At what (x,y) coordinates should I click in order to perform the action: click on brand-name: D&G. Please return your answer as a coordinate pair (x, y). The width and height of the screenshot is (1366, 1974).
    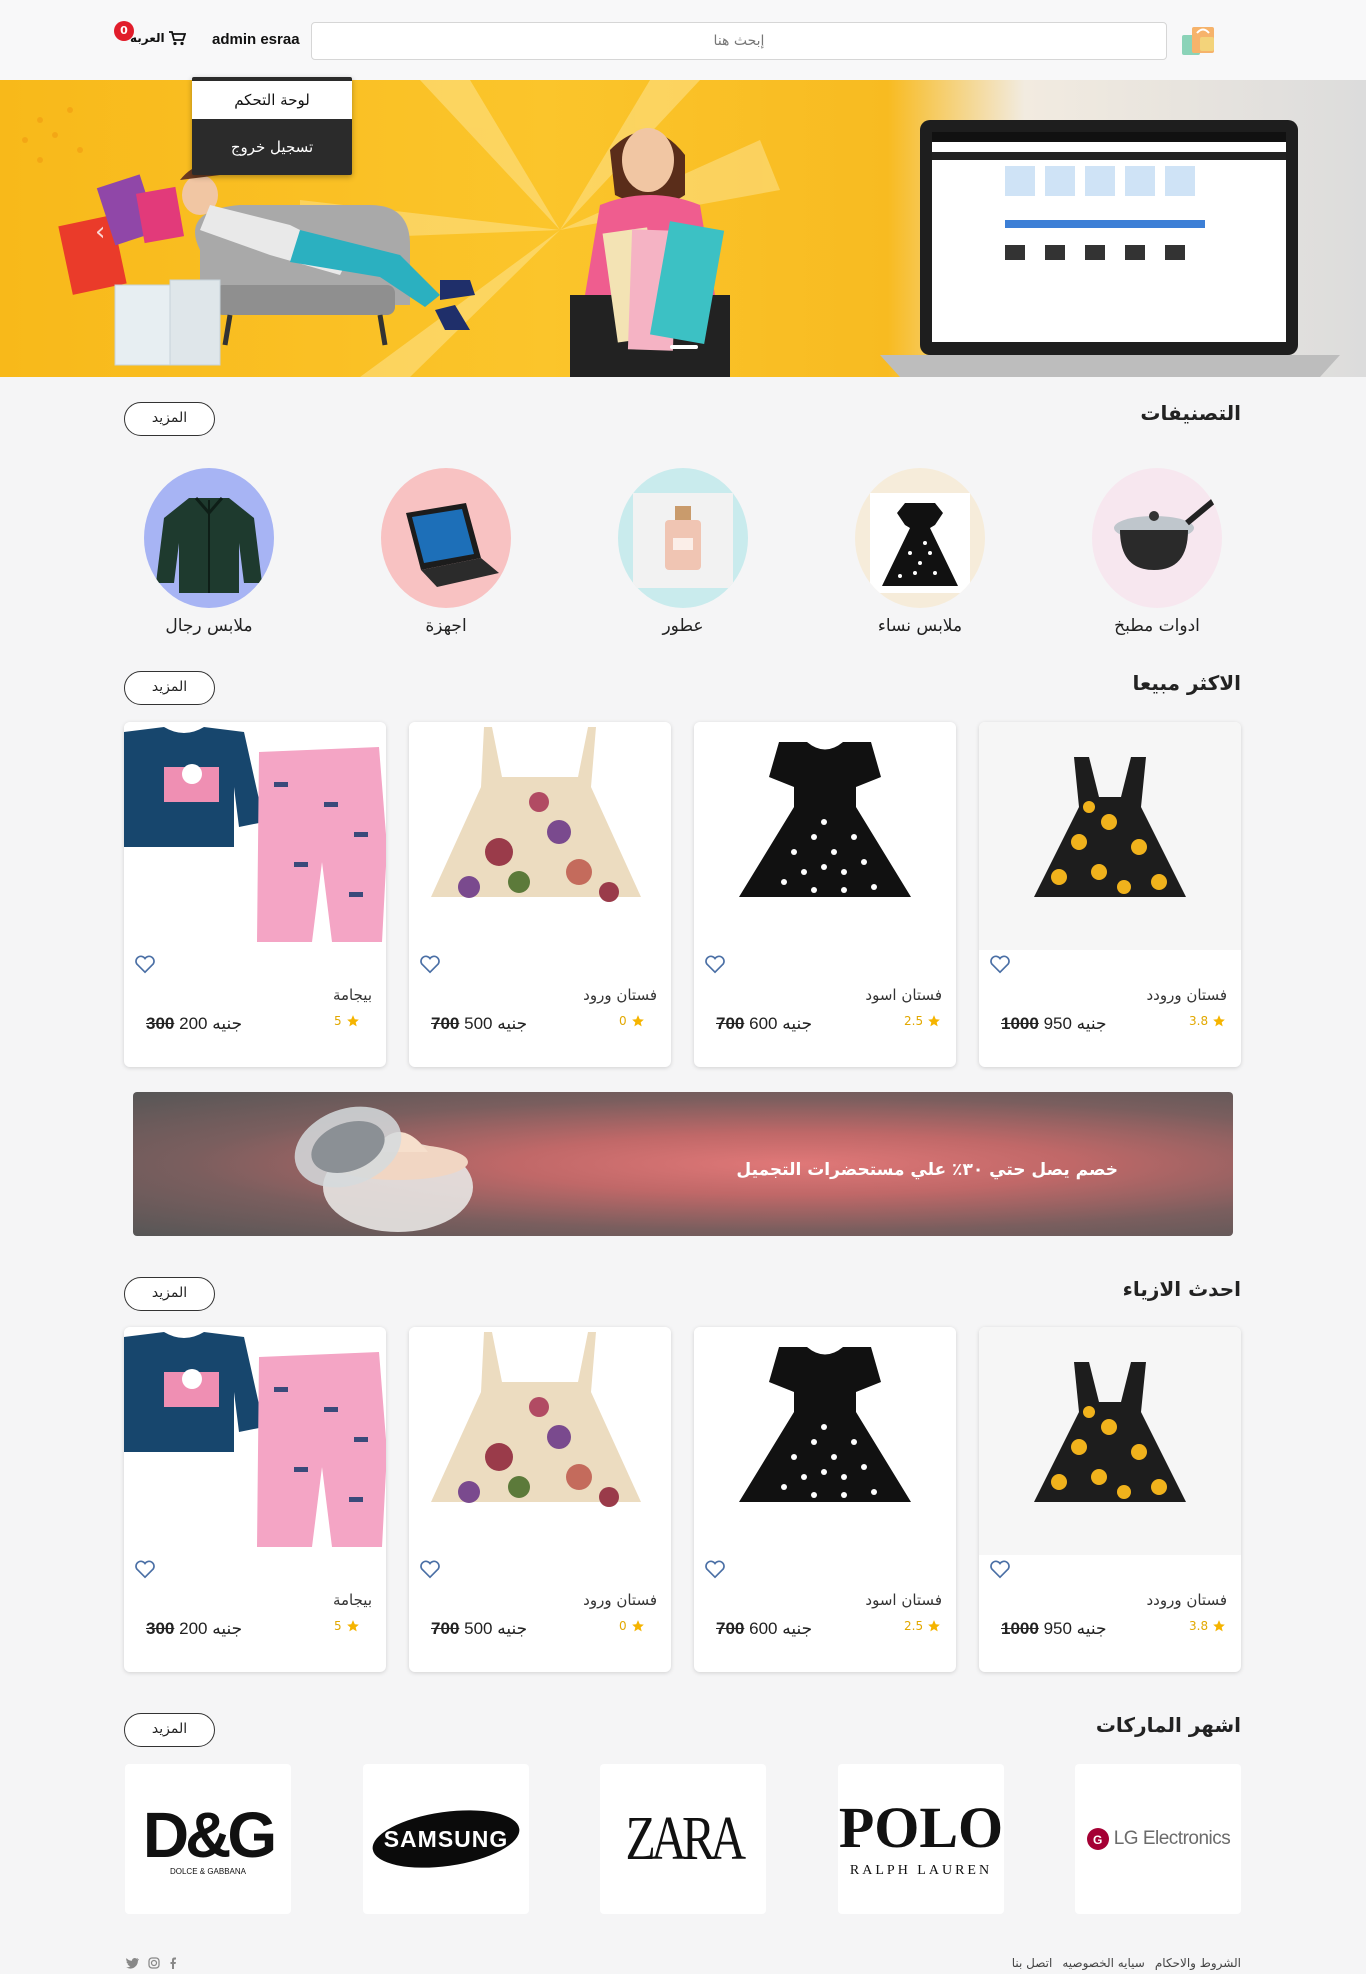
    Looking at the image, I should click on (209, 1834).